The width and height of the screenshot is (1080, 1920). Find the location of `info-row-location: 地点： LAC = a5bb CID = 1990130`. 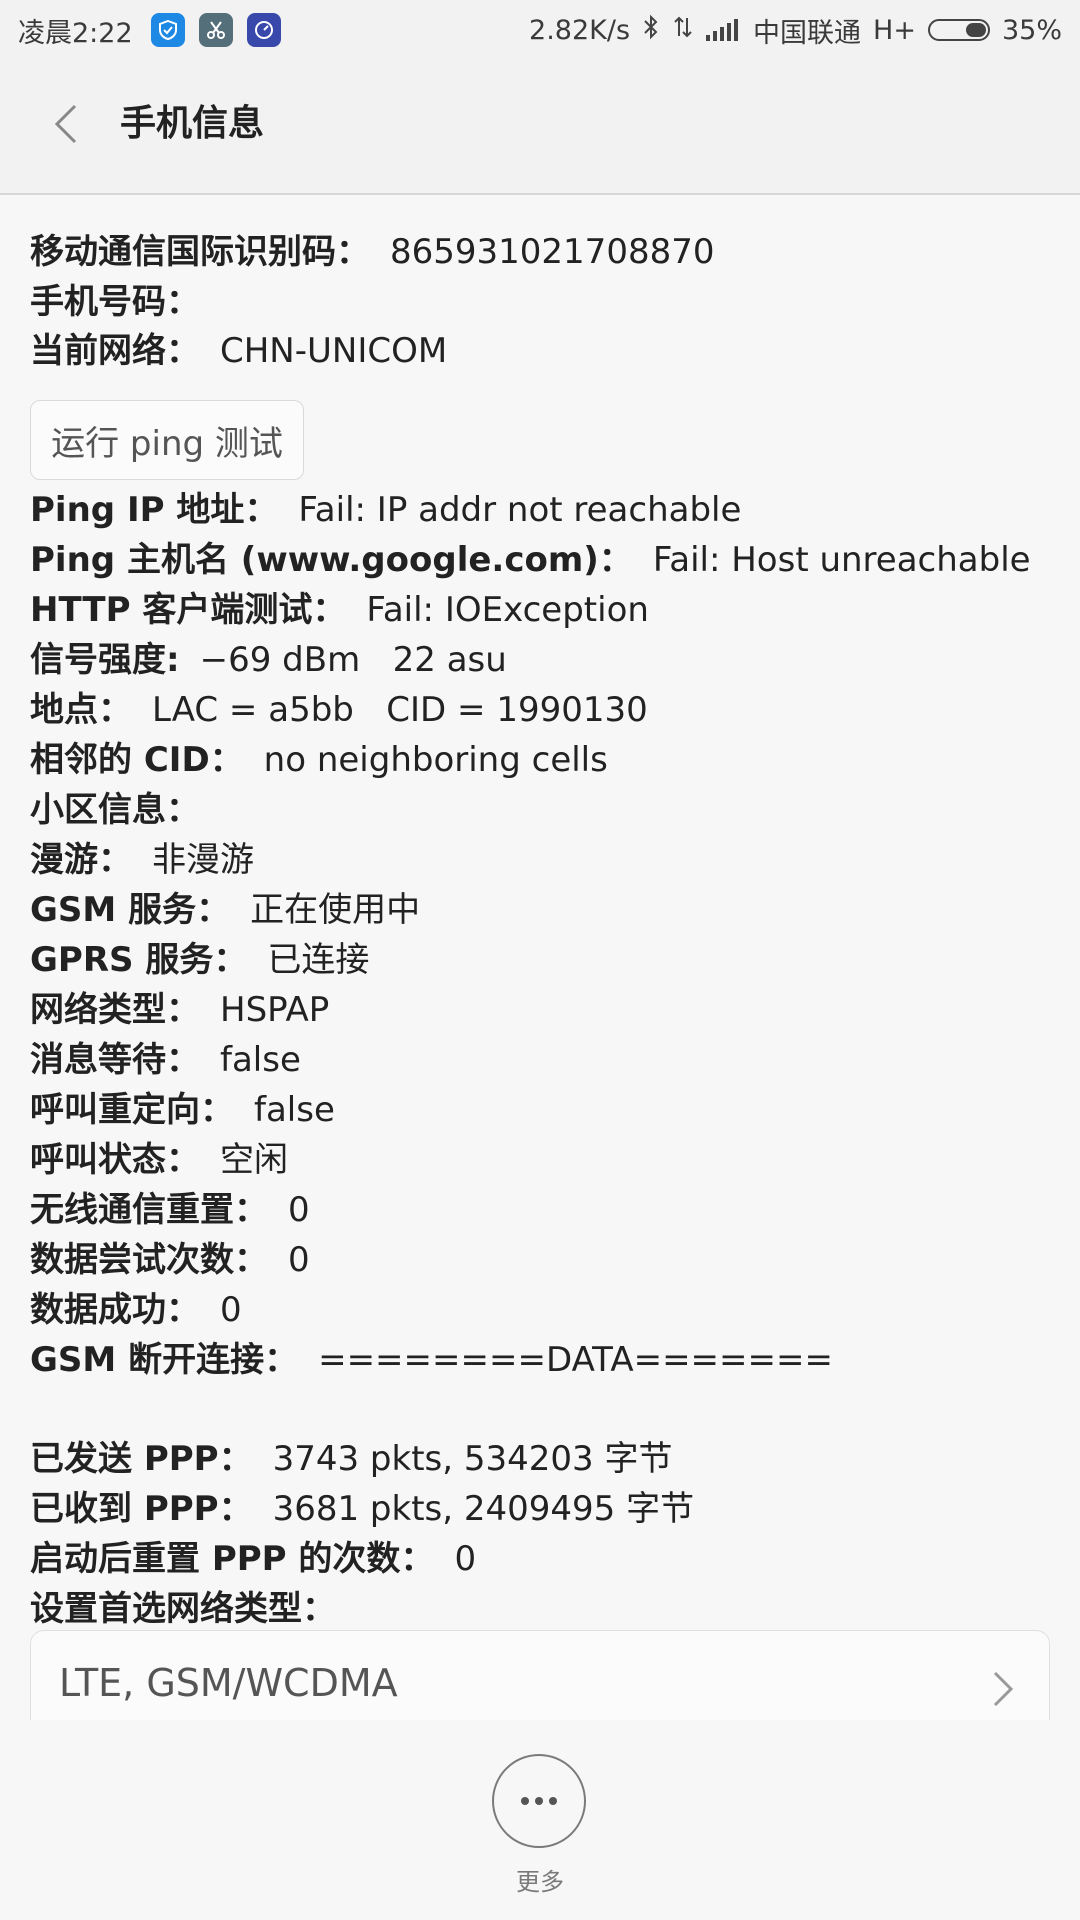

info-row-location: 地点： LAC = a5bb CID = 1990130 is located at coordinates (339, 710).